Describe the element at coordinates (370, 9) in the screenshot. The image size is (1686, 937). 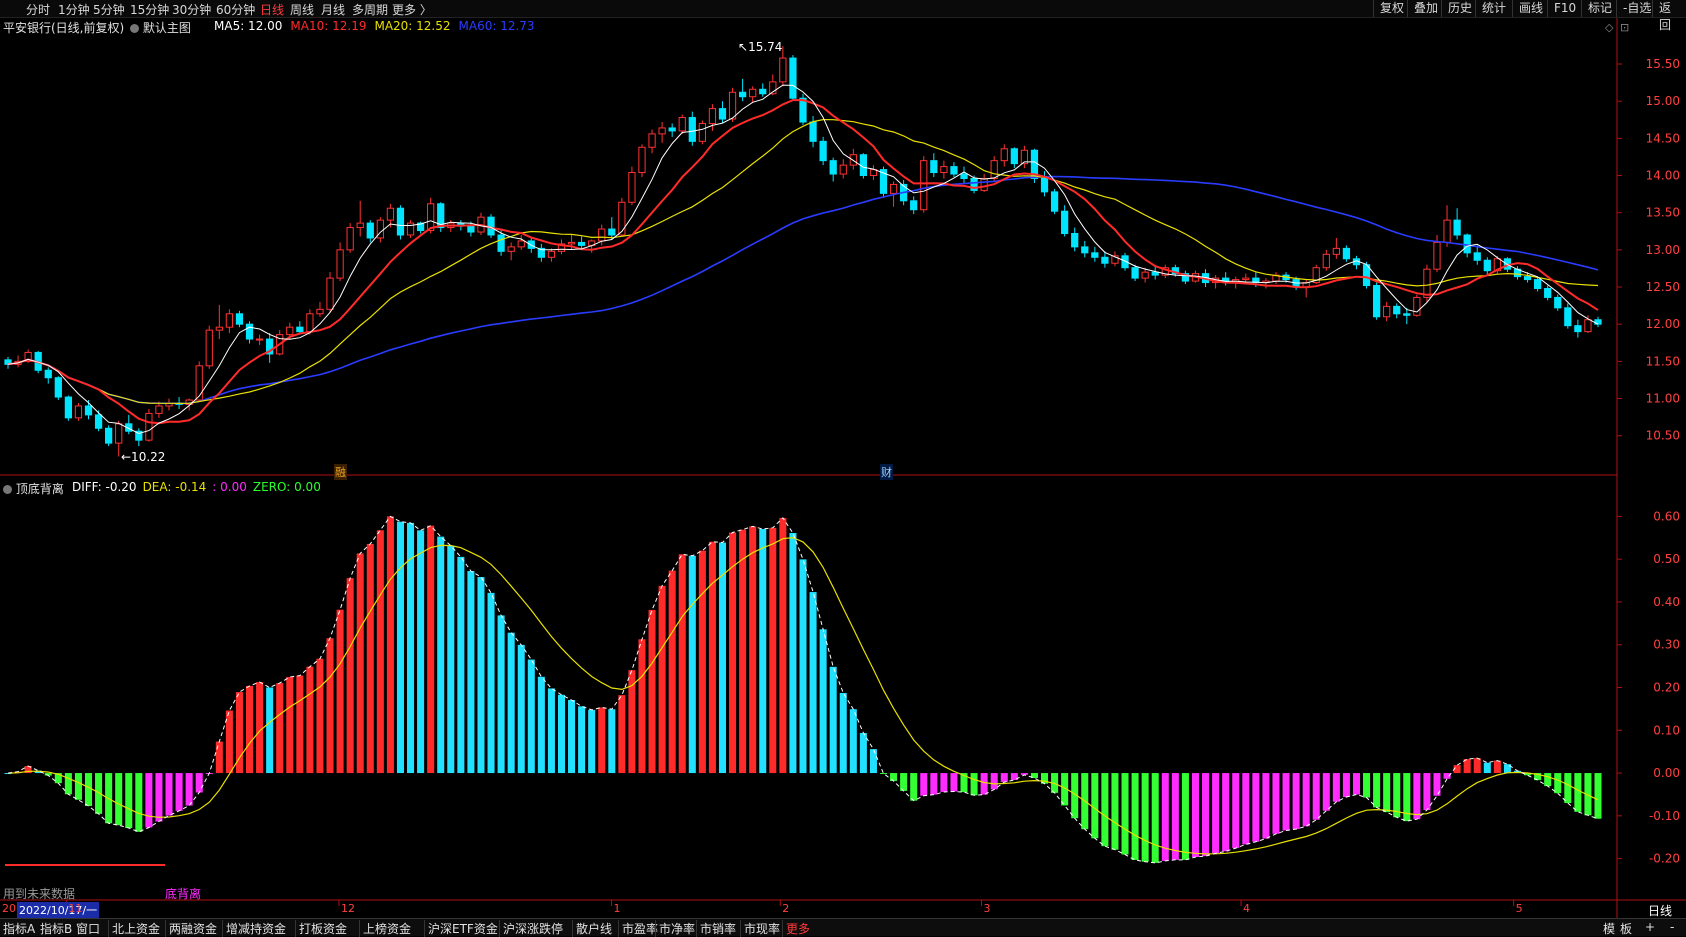
I see `period-tab-9: 多周期` at that location.